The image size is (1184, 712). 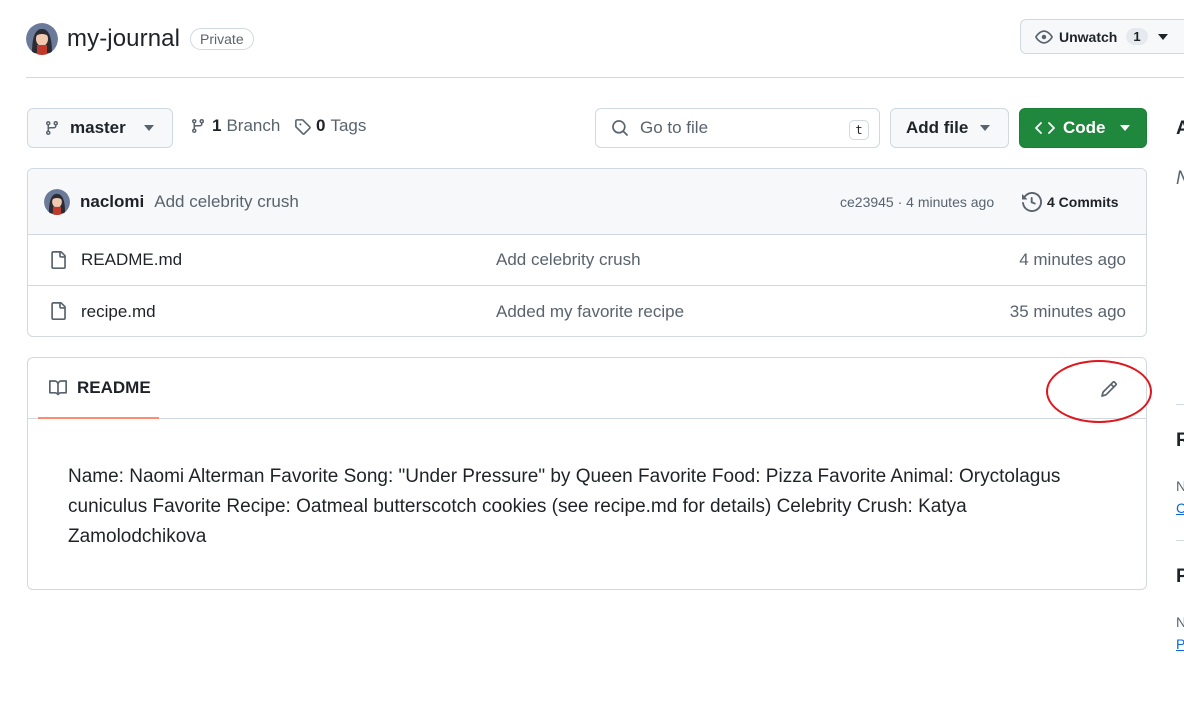 I want to click on branch-name: master, so click(x=98, y=127).